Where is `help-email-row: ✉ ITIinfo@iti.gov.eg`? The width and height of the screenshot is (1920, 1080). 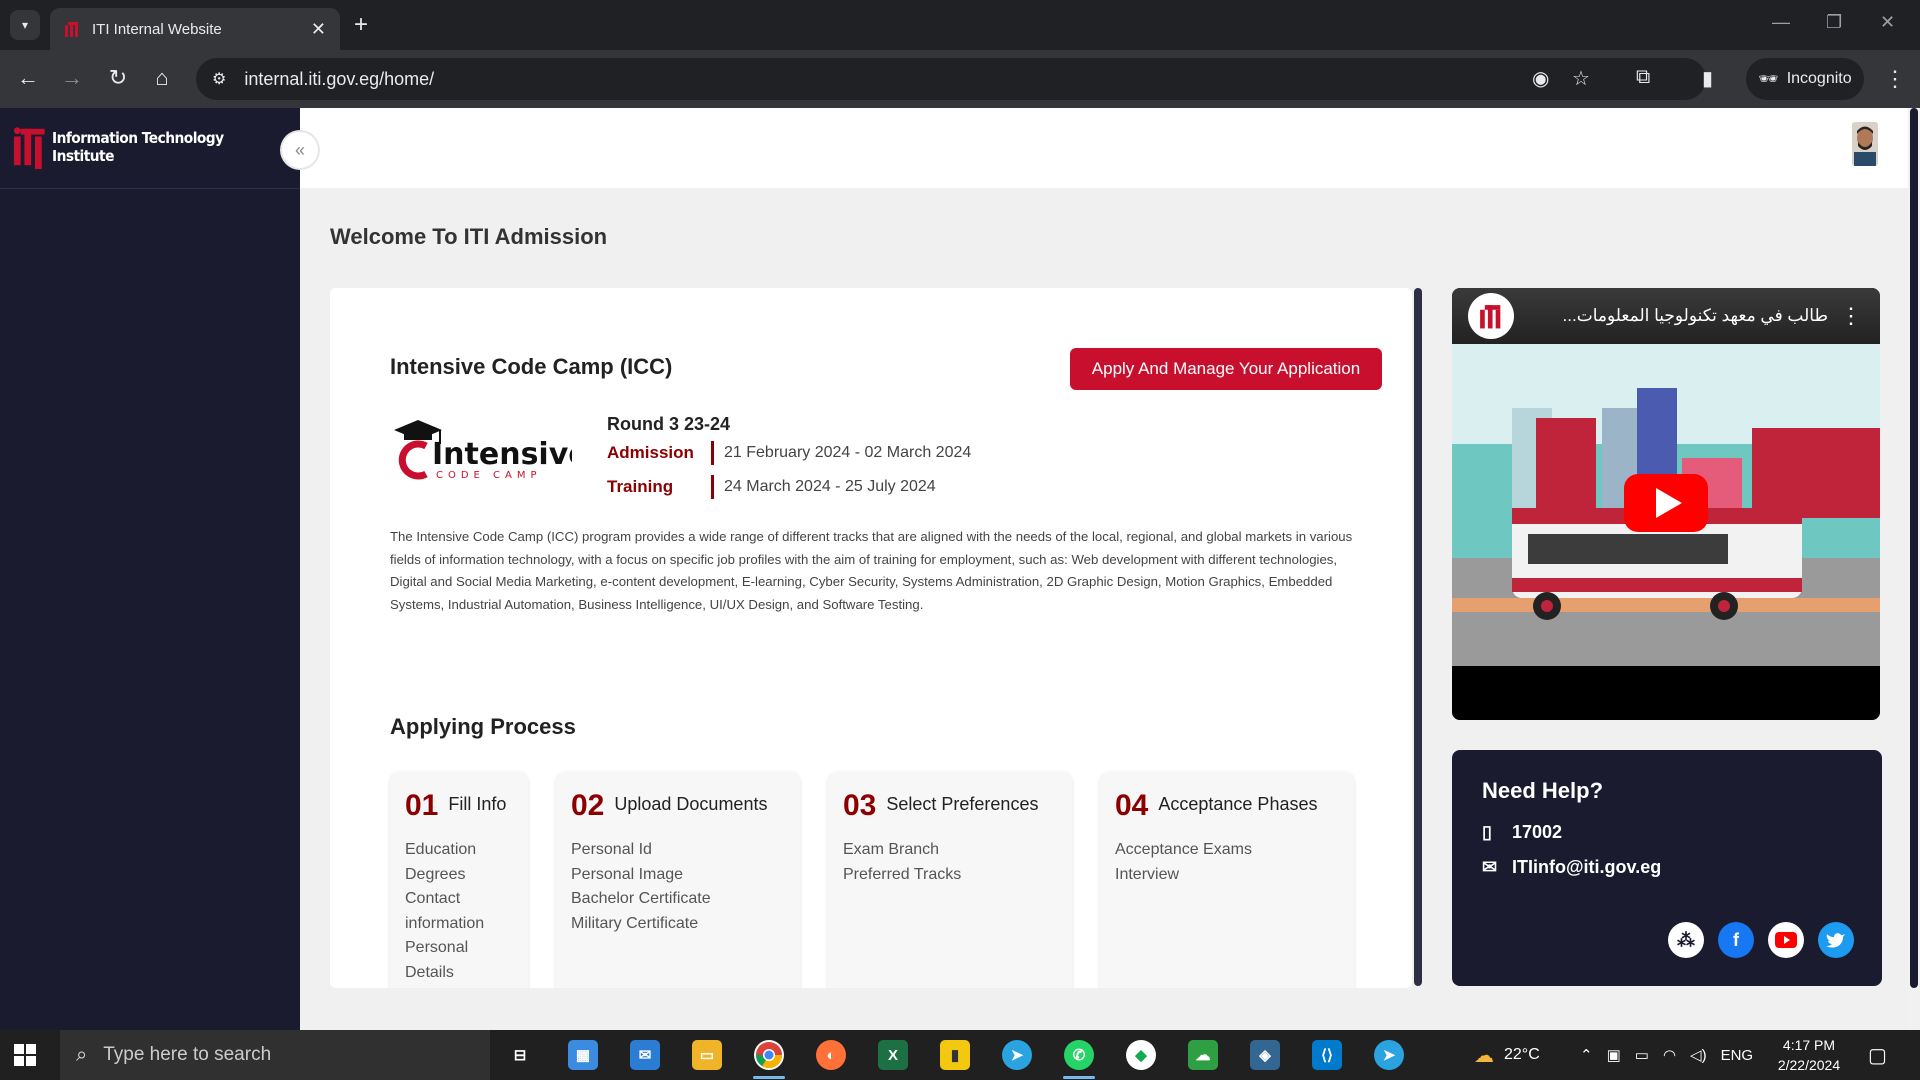 help-email-row: ✉ ITIinfo@iti.gov.eg is located at coordinates (1667, 867).